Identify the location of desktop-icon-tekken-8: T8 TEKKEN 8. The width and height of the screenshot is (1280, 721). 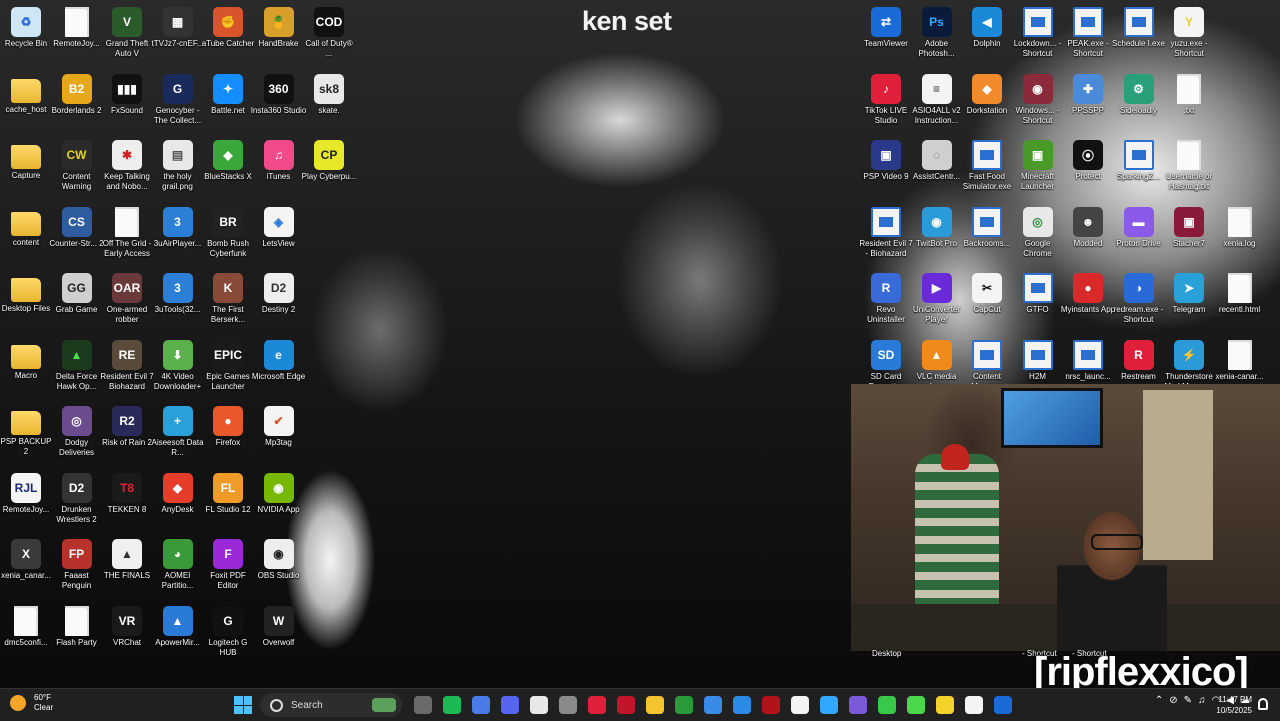
(127, 502).